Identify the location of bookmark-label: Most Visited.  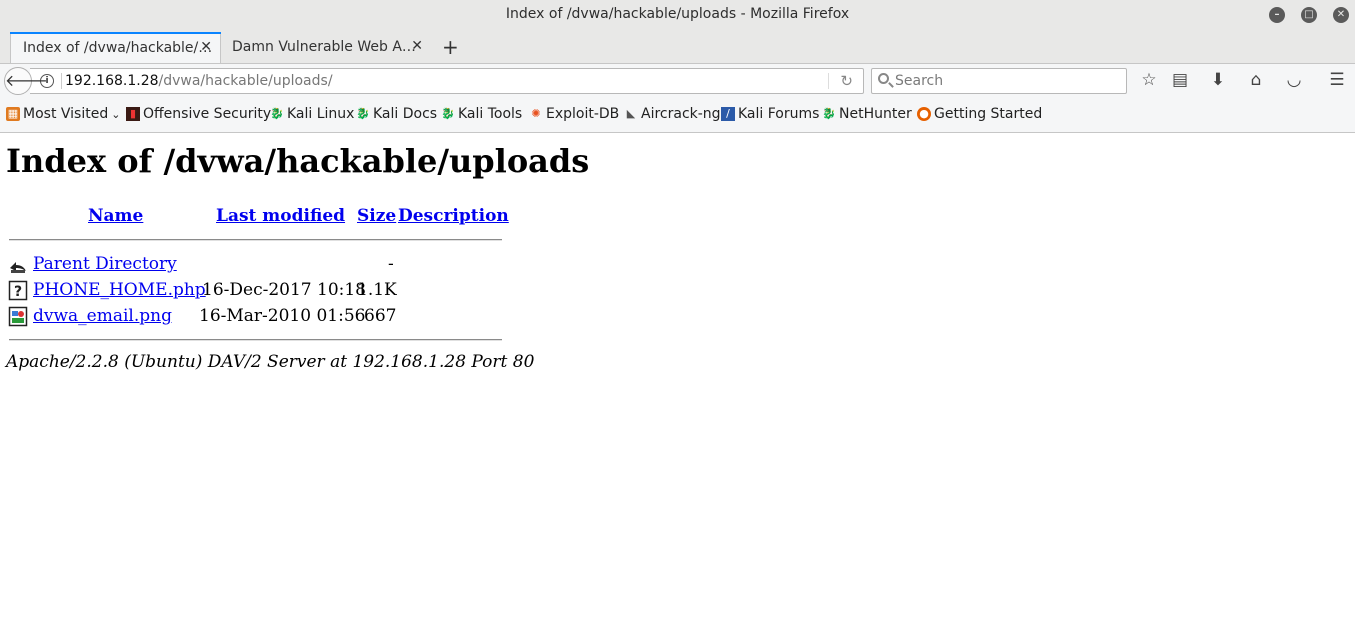
(66, 114).